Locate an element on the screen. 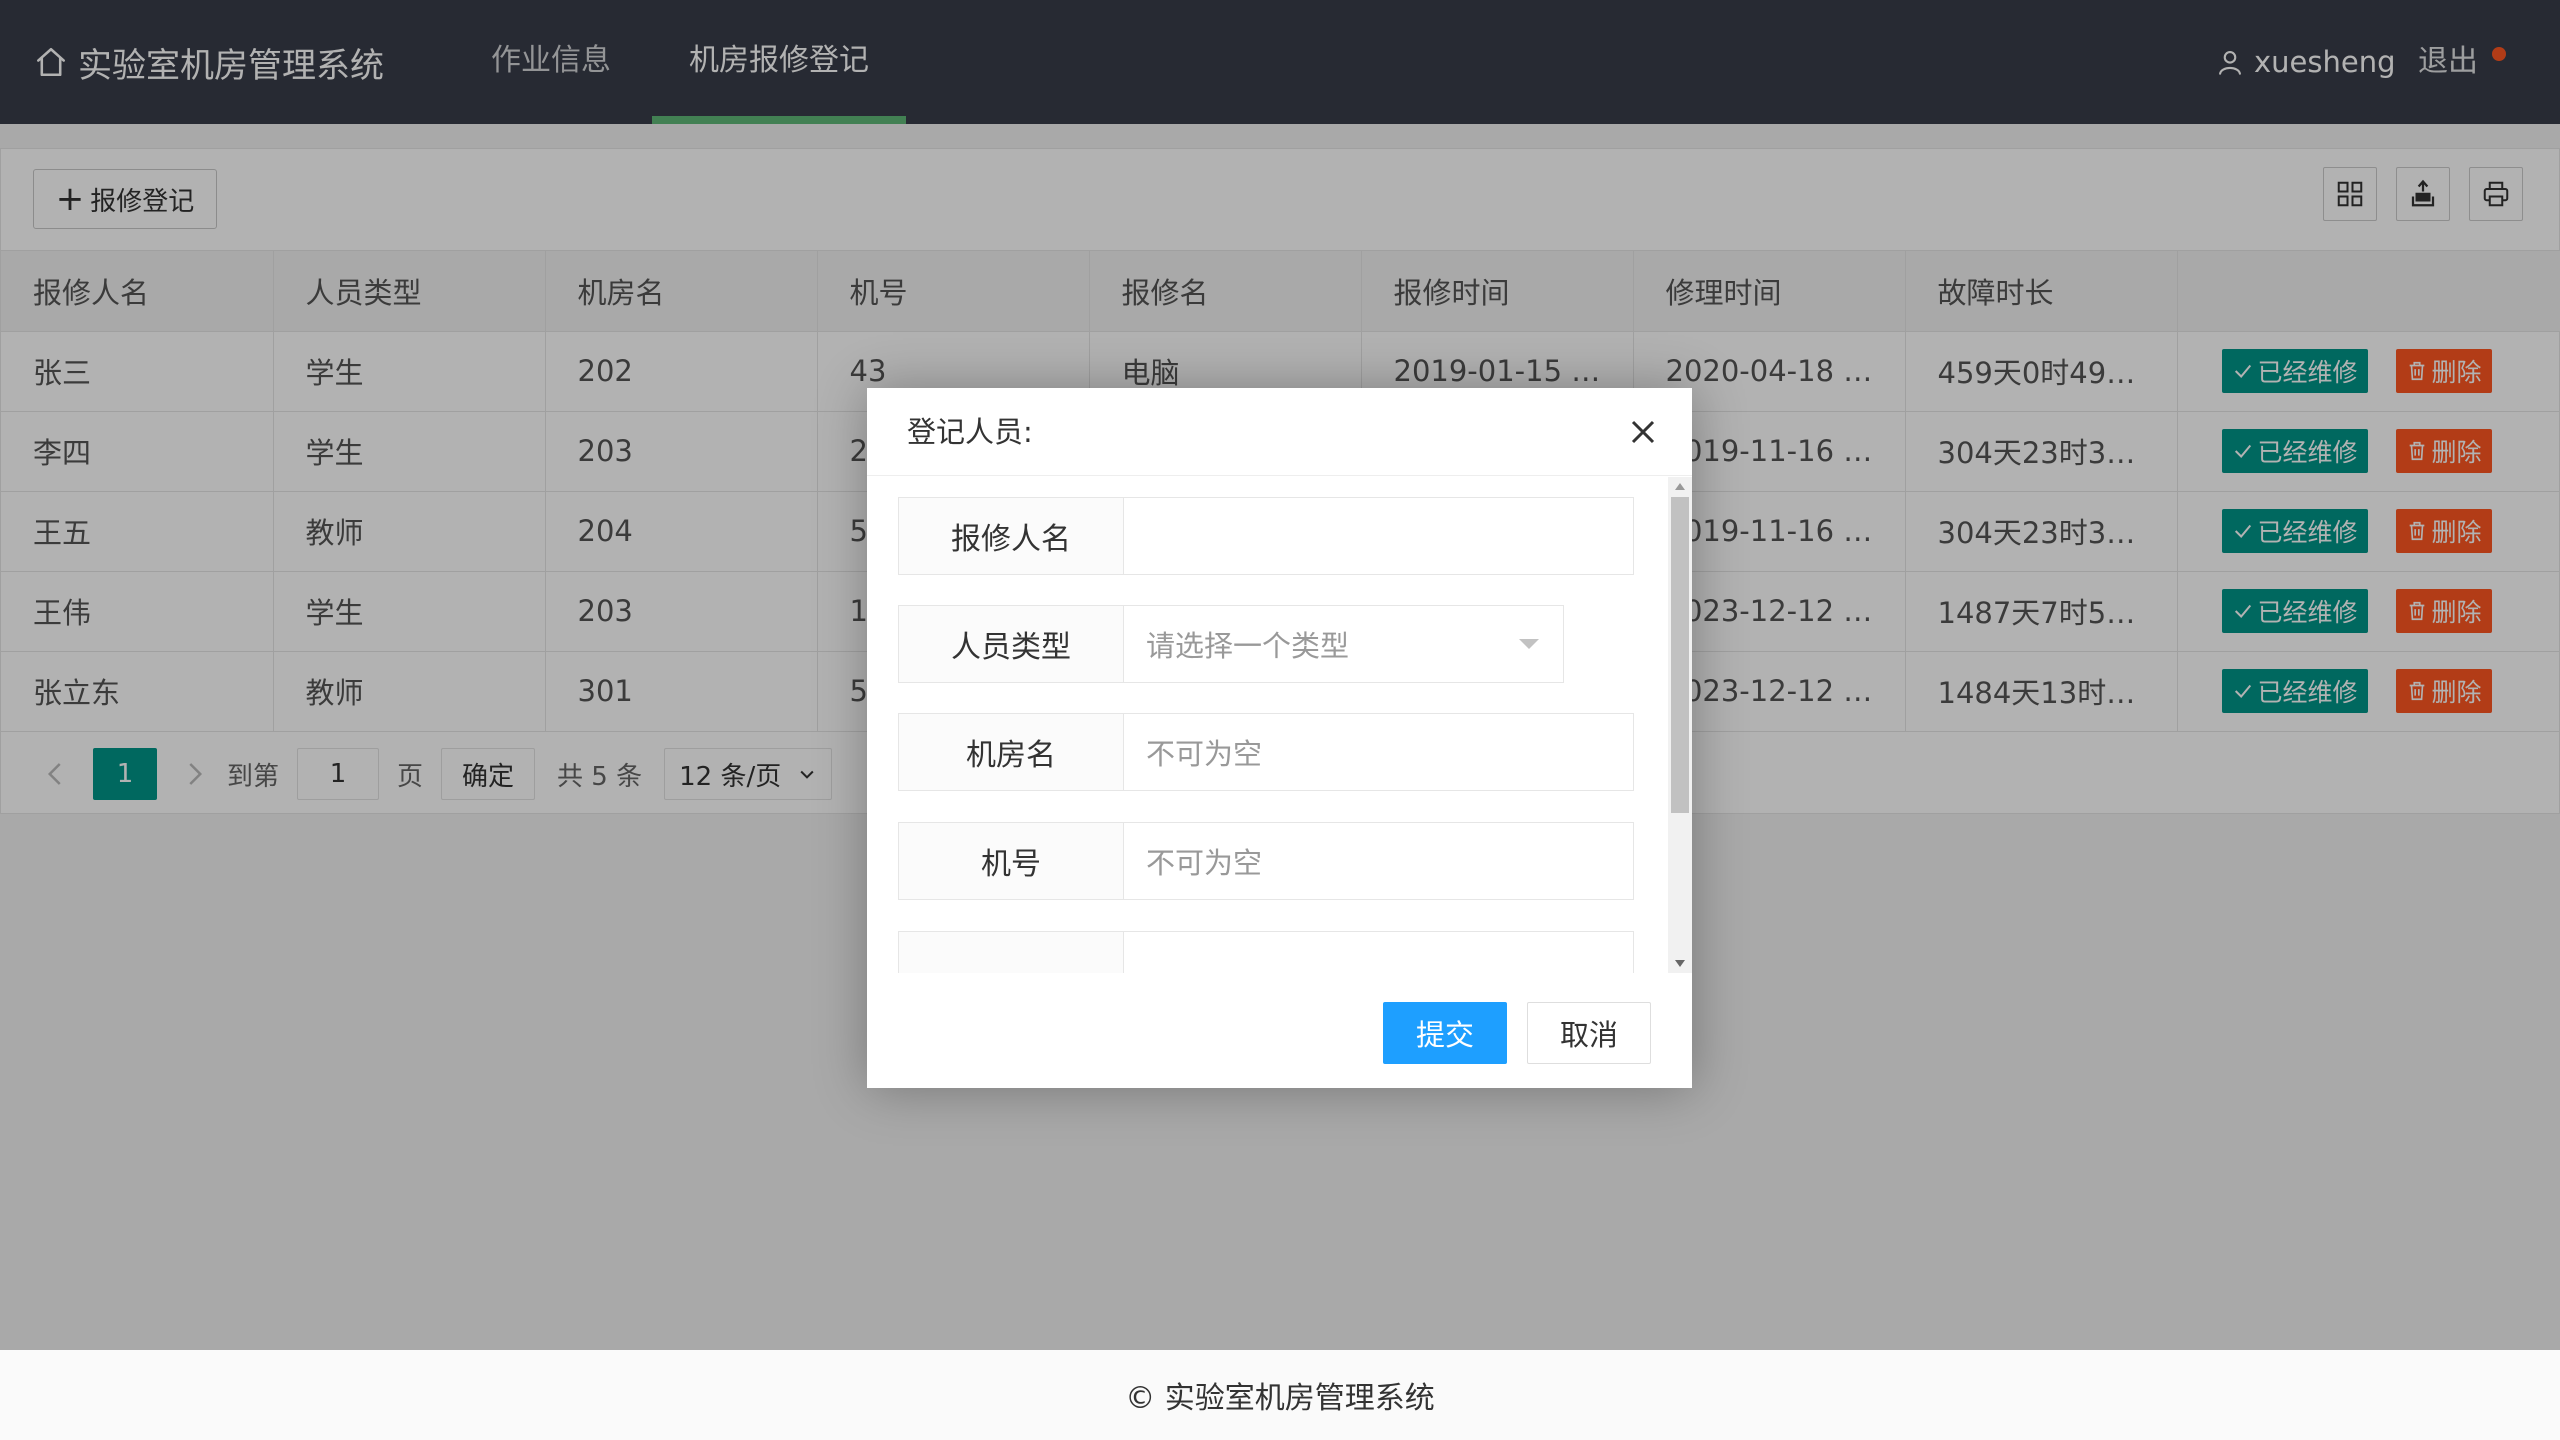 The height and width of the screenshot is (1440, 2560). cancel-button: 取消 is located at coordinates (1589, 1033).